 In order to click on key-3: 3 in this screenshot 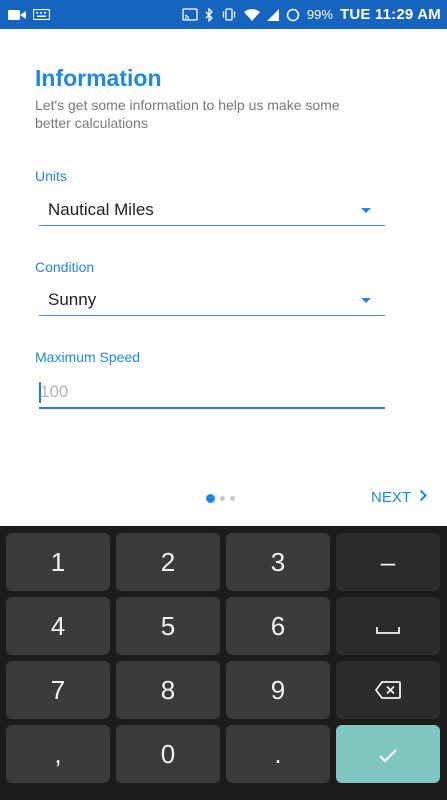, I will do `click(278, 562)`.